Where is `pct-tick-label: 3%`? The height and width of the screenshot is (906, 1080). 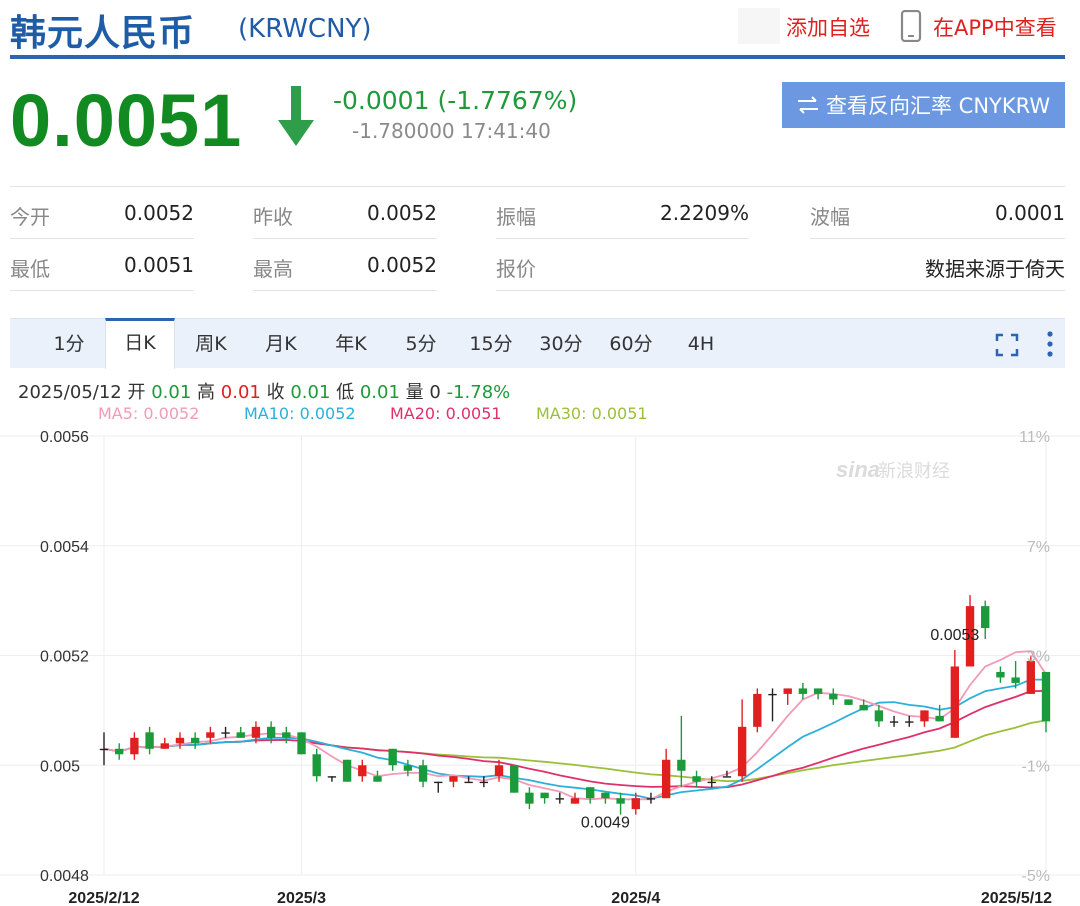 pct-tick-label: 3% is located at coordinates (1038, 657).